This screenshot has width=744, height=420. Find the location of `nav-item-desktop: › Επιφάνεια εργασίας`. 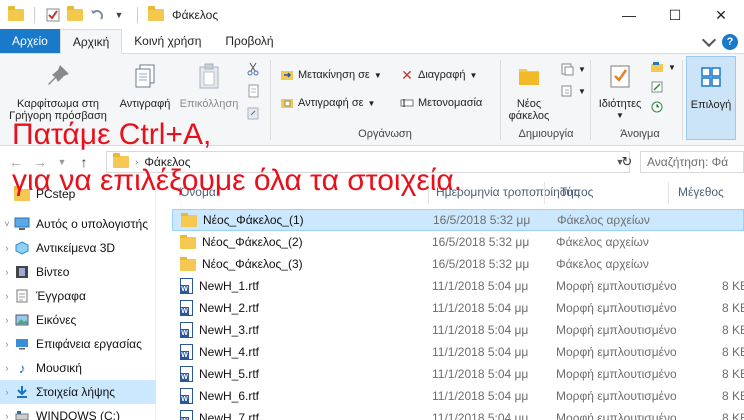

nav-item-desktop: › Επιφάνεια εργασίας is located at coordinates (78, 344).